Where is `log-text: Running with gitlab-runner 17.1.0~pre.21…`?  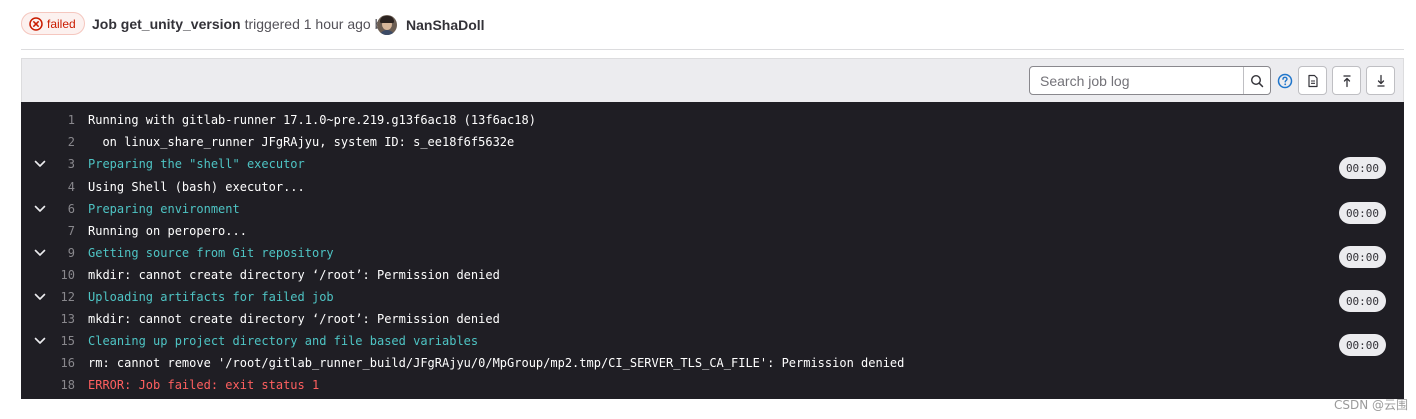 log-text: Running with gitlab-runner 17.1.0~pre.21… is located at coordinates (312, 120).